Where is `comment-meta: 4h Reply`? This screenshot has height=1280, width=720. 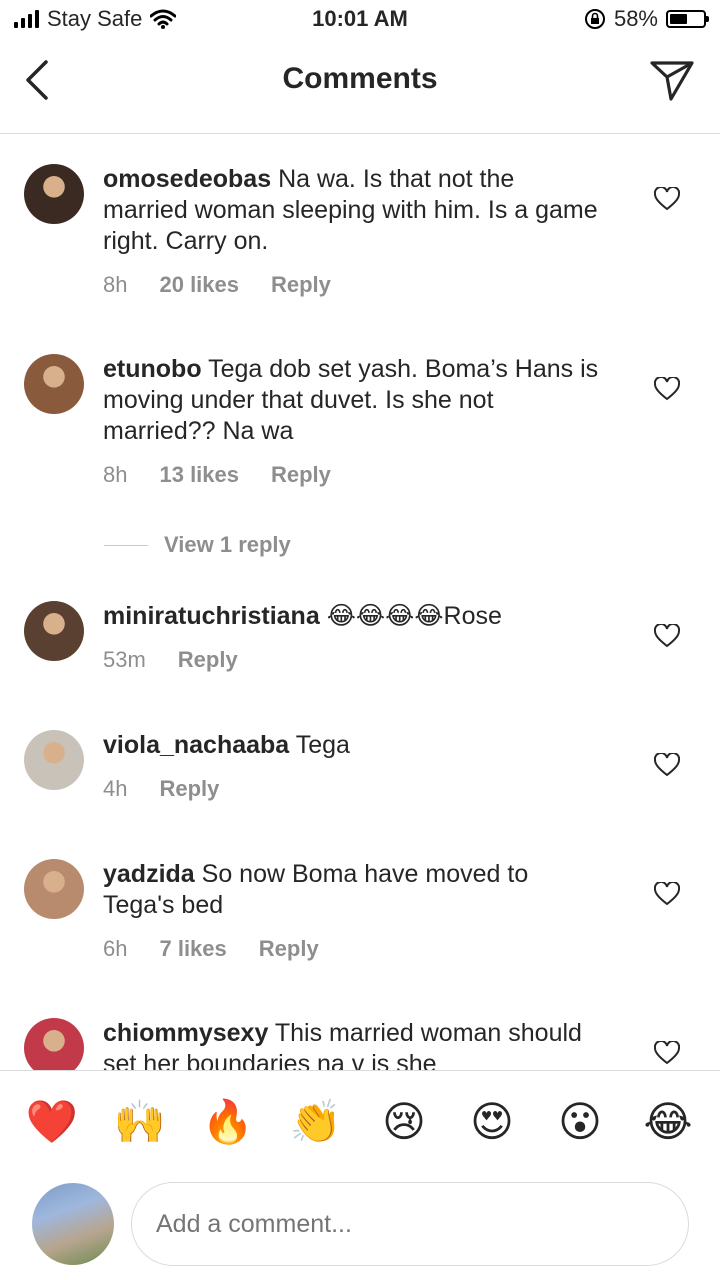
comment-meta: 4h Reply is located at coordinates (161, 789).